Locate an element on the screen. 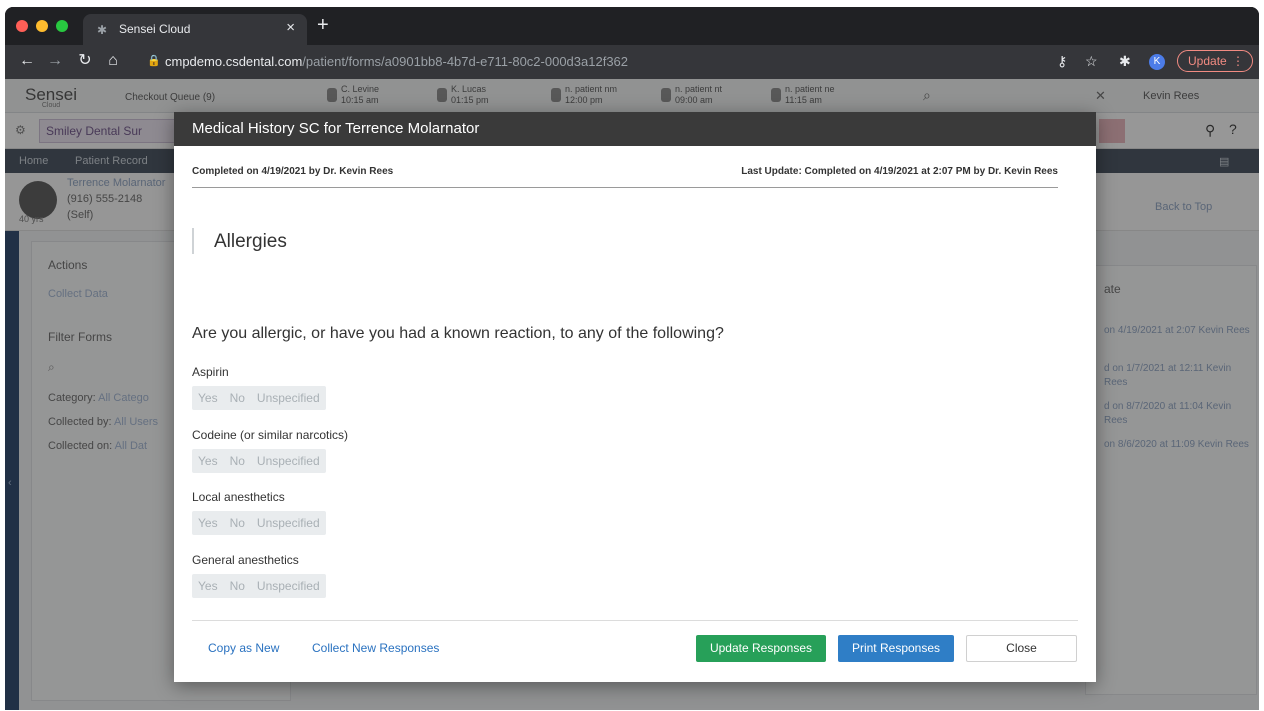 This screenshot has height=711, width=1264. section-title: Allergies is located at coordinates (250, 241).